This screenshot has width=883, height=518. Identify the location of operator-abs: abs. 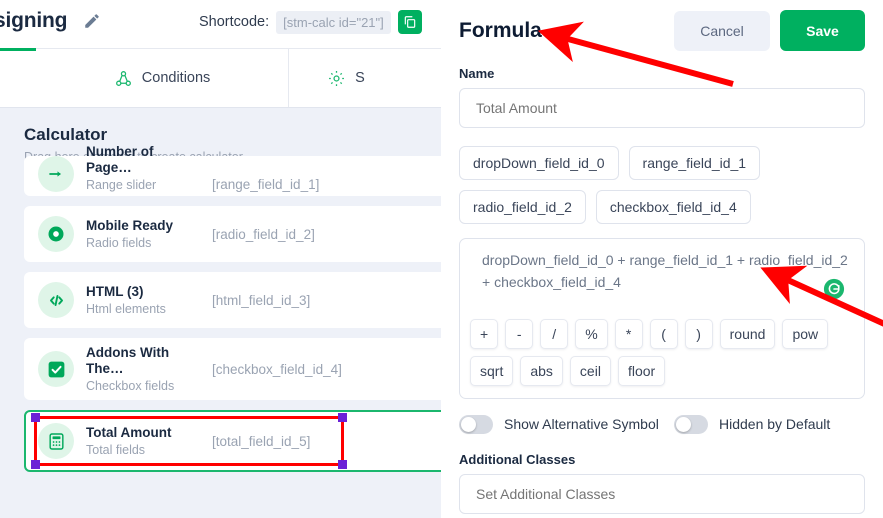
(541, 371).